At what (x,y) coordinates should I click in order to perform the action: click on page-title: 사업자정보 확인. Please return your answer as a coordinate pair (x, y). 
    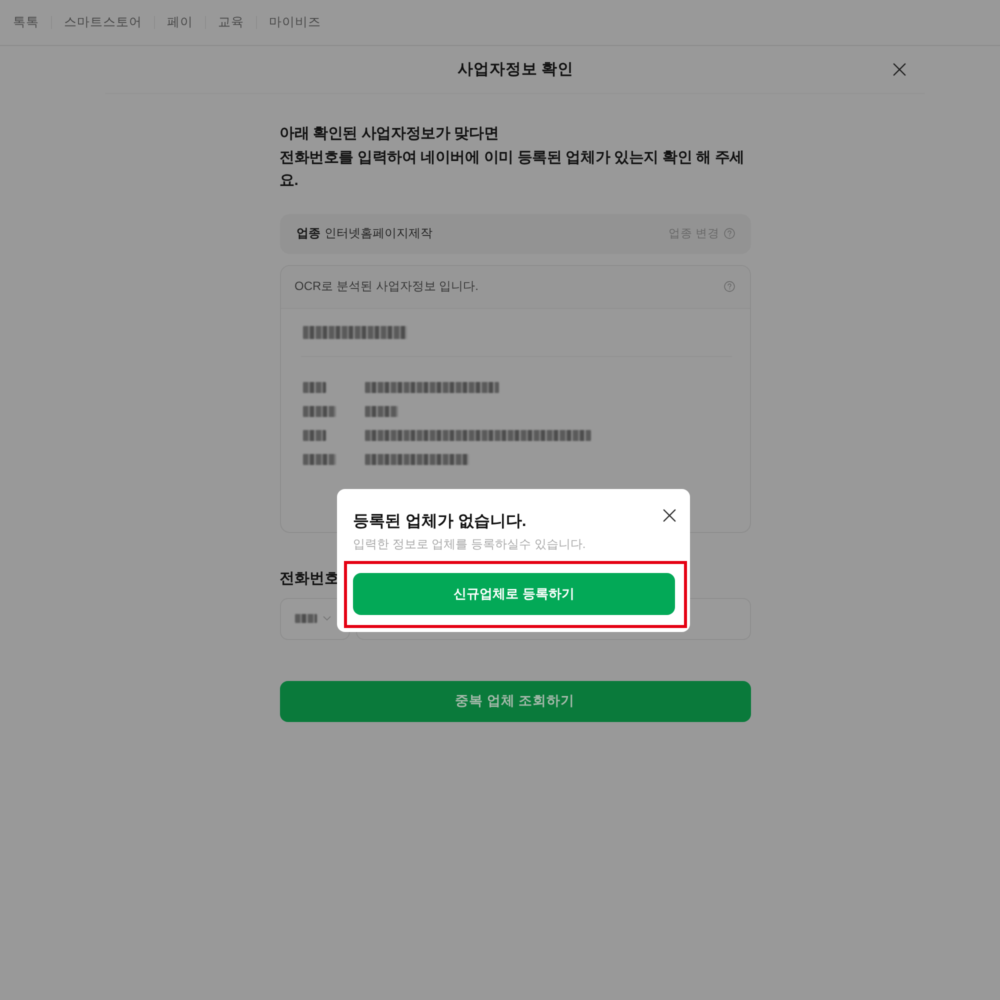
    Looking at the image, I should click on (515, 70).